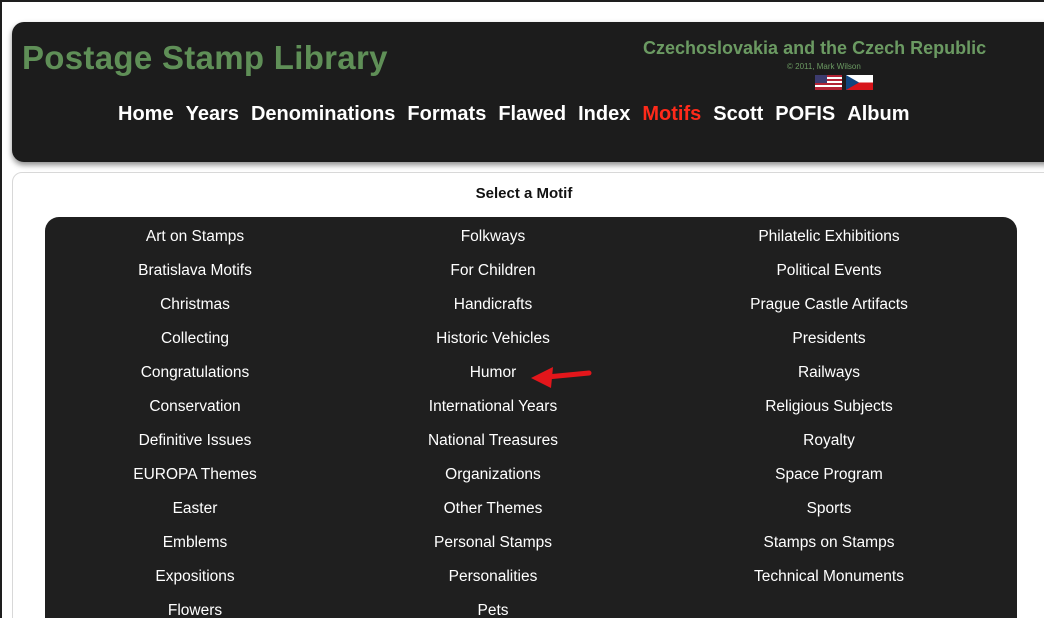 Image resolution: width=1044 pixels, height=618 pixels. Describe the element at coordinates (878, 114) in the screenshot. I see `nav-item-album: Album` at that location.